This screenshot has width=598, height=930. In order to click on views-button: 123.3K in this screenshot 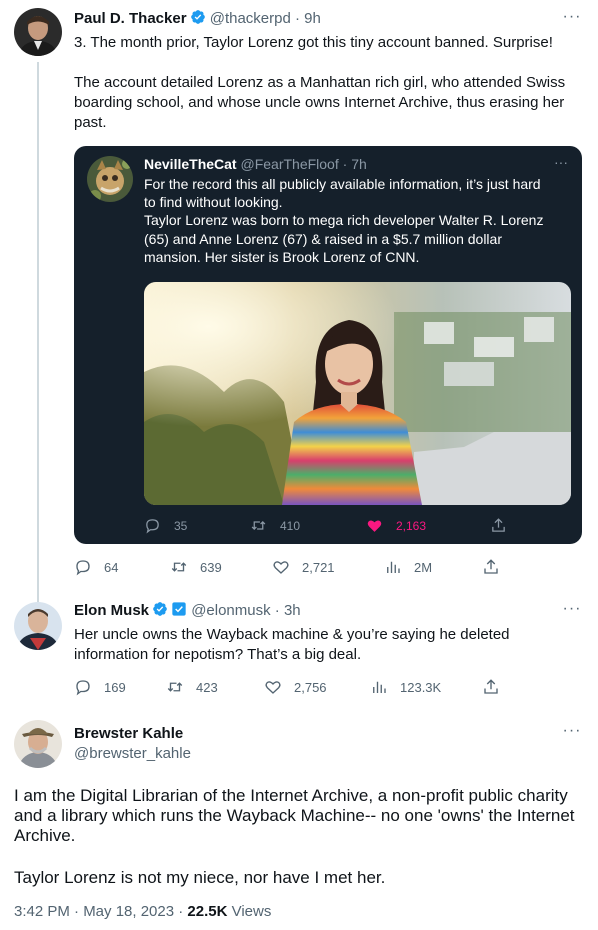, I will do `click(405, 687)`.